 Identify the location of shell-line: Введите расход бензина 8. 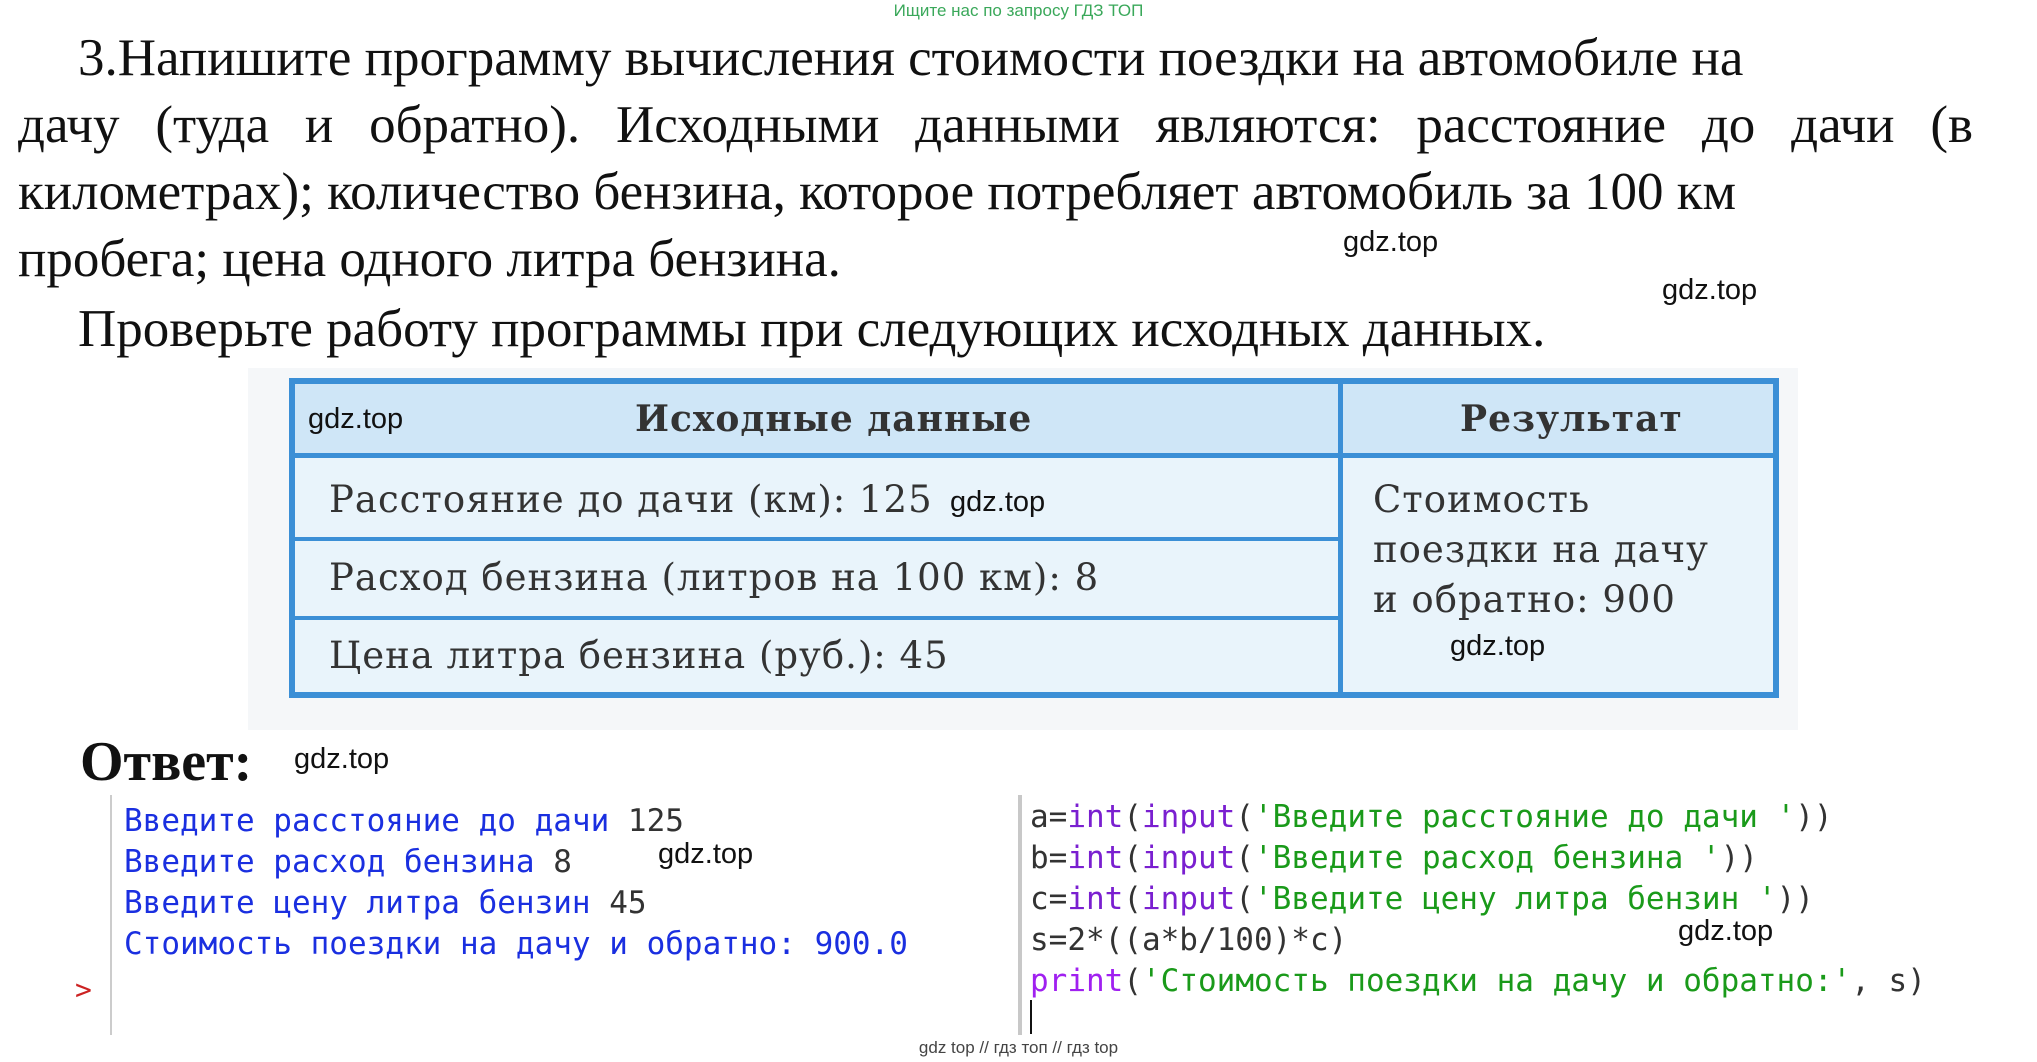
(348, 862).